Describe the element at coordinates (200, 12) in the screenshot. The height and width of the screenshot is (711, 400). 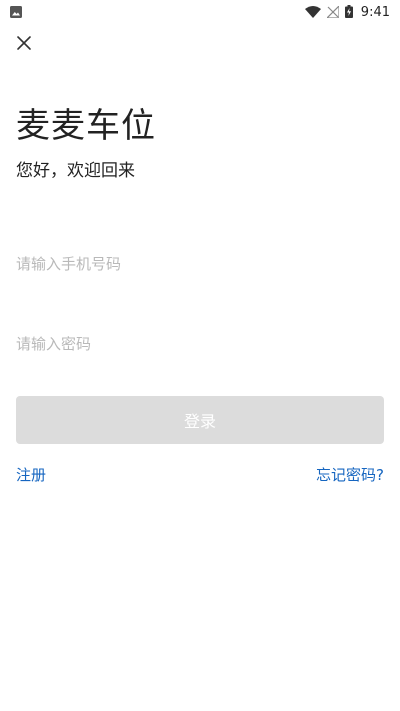
I see `status-bar: 9:41` at that location.